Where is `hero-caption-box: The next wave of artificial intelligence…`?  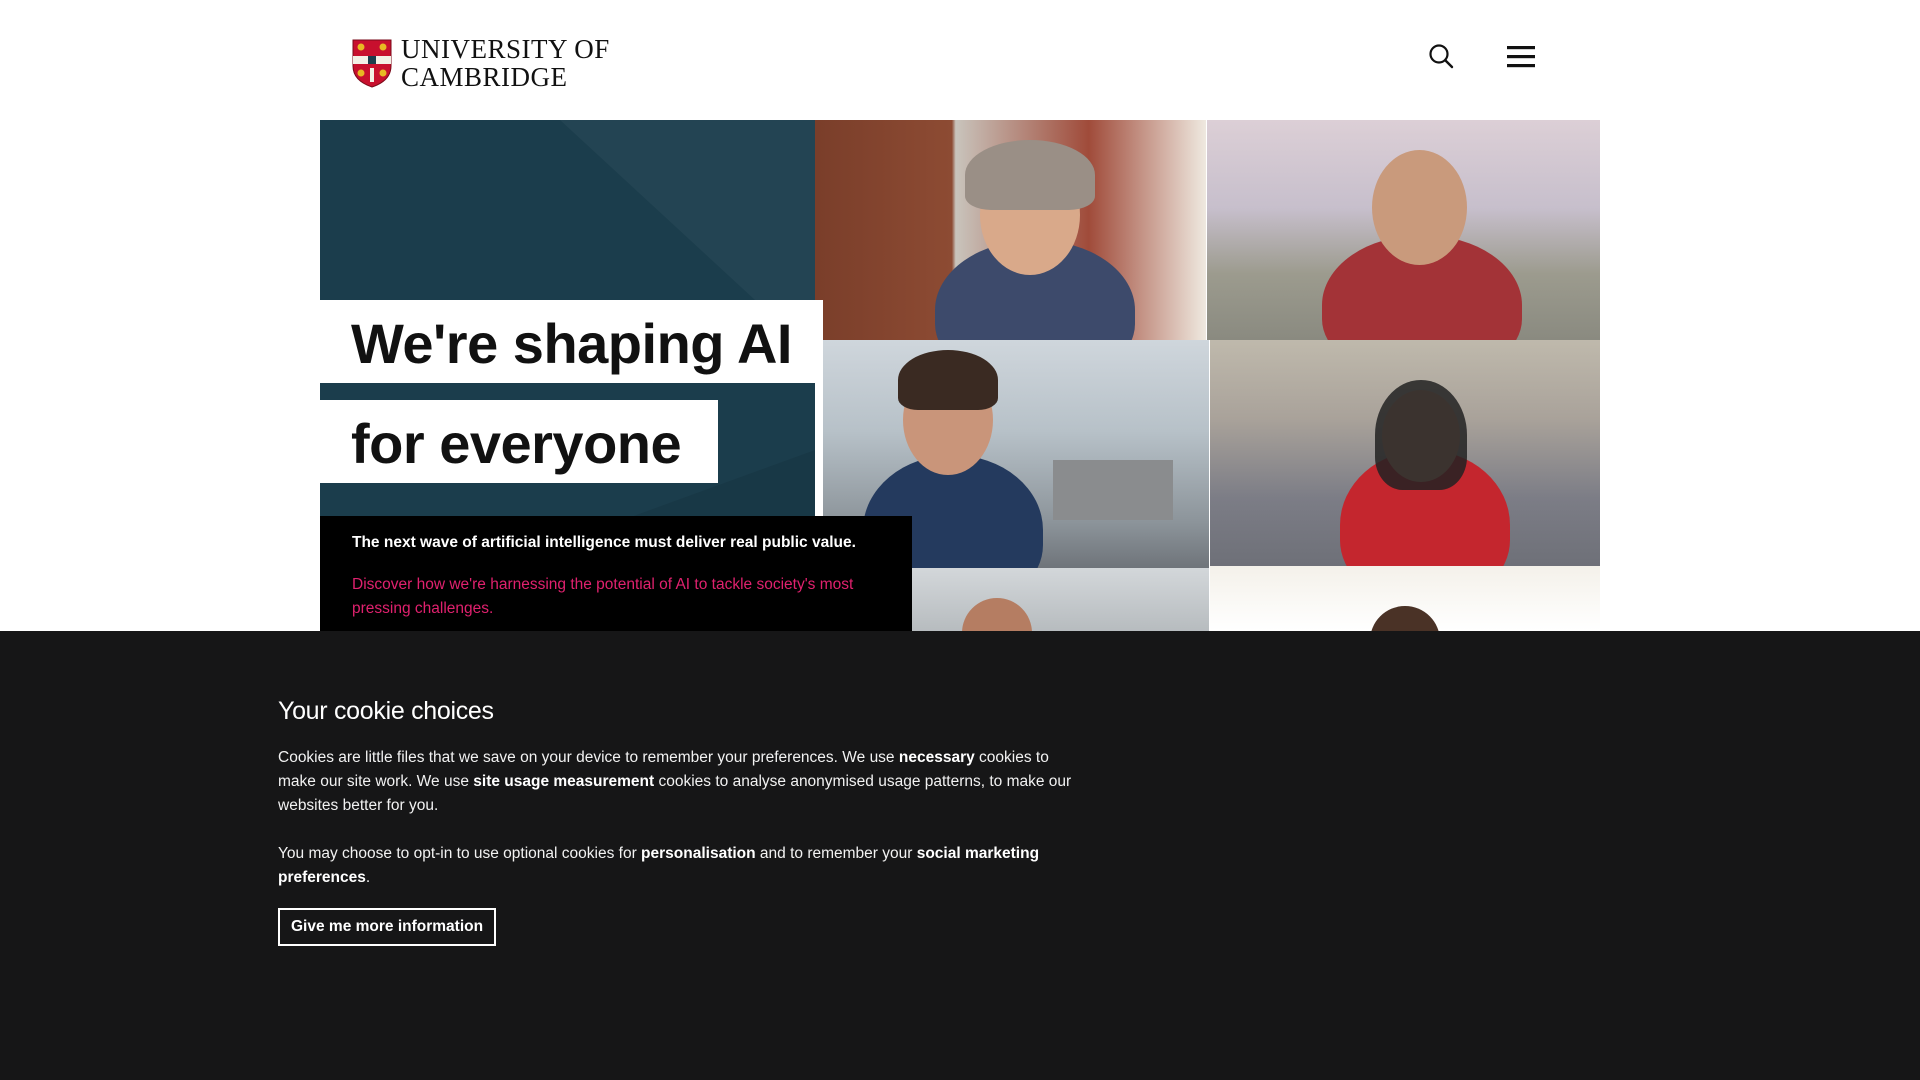 hero-caption-box: The next wave of artificial intelligence… is located at coordinates (616, 573).